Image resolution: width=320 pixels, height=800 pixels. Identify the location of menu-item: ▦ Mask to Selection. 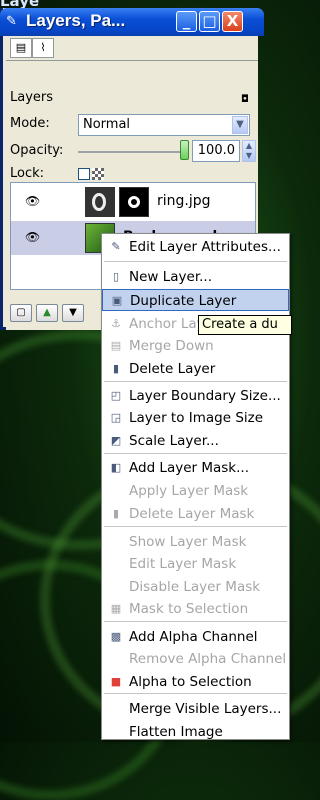
(195, 609).